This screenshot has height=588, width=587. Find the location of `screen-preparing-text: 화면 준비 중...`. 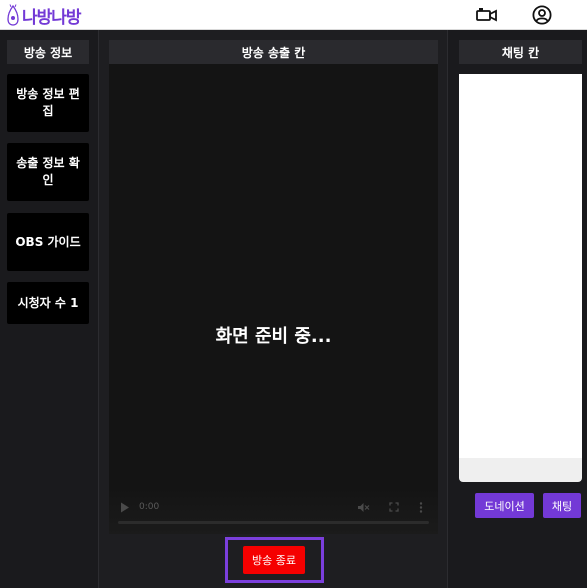

screen-preparing-text: 화면 준비 중... is located at coordinates (273, 336).